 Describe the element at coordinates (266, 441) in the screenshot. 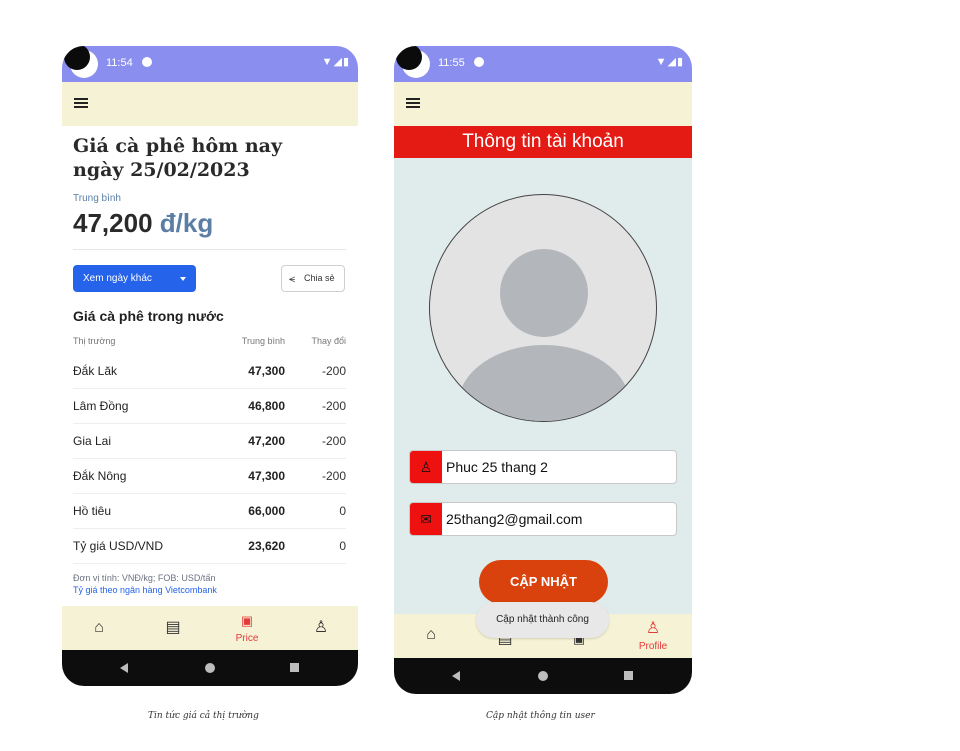

I see `row-average: 47,200` at that location.